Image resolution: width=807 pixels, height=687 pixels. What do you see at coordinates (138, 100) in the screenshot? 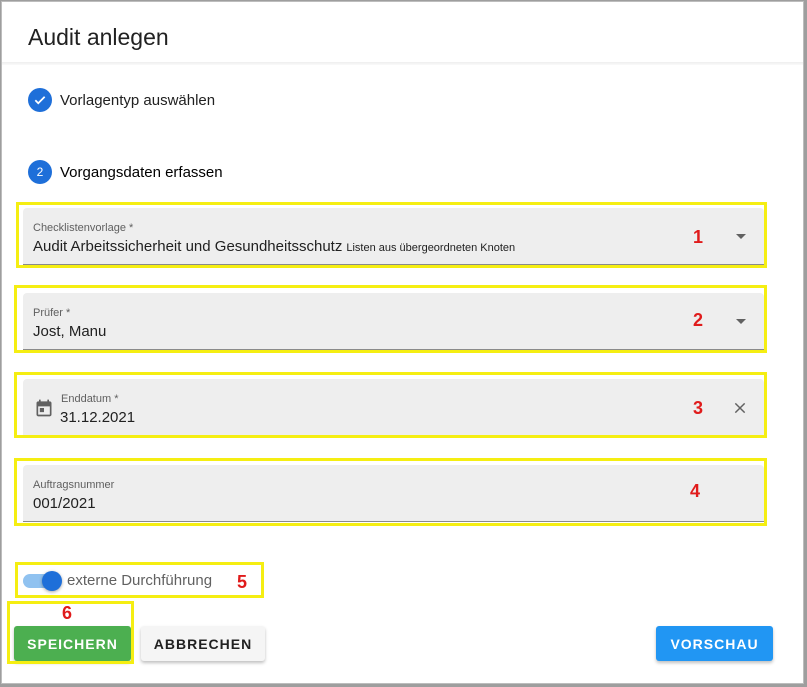
I see `step-label: Vorlagentyp auswählen` at bounding box center [138, 100].